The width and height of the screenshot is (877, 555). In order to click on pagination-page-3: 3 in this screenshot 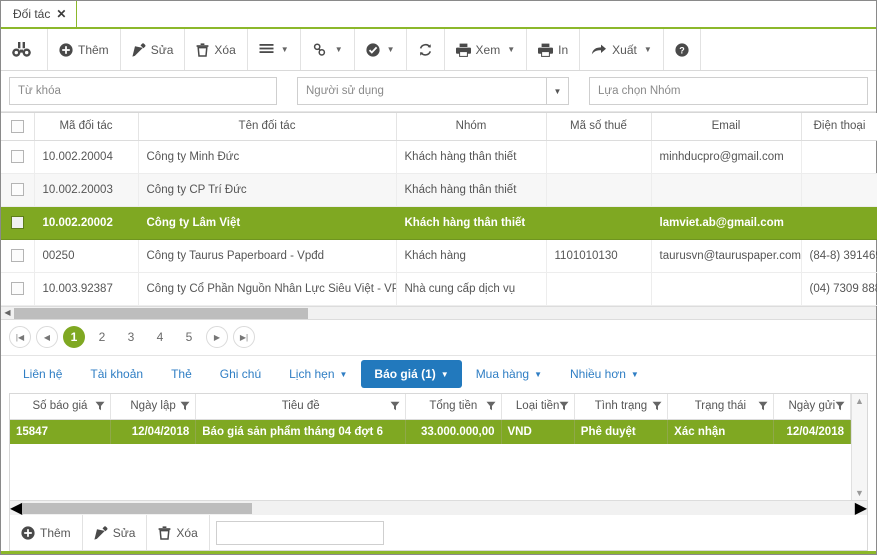, I will do `click(131, 337)`.